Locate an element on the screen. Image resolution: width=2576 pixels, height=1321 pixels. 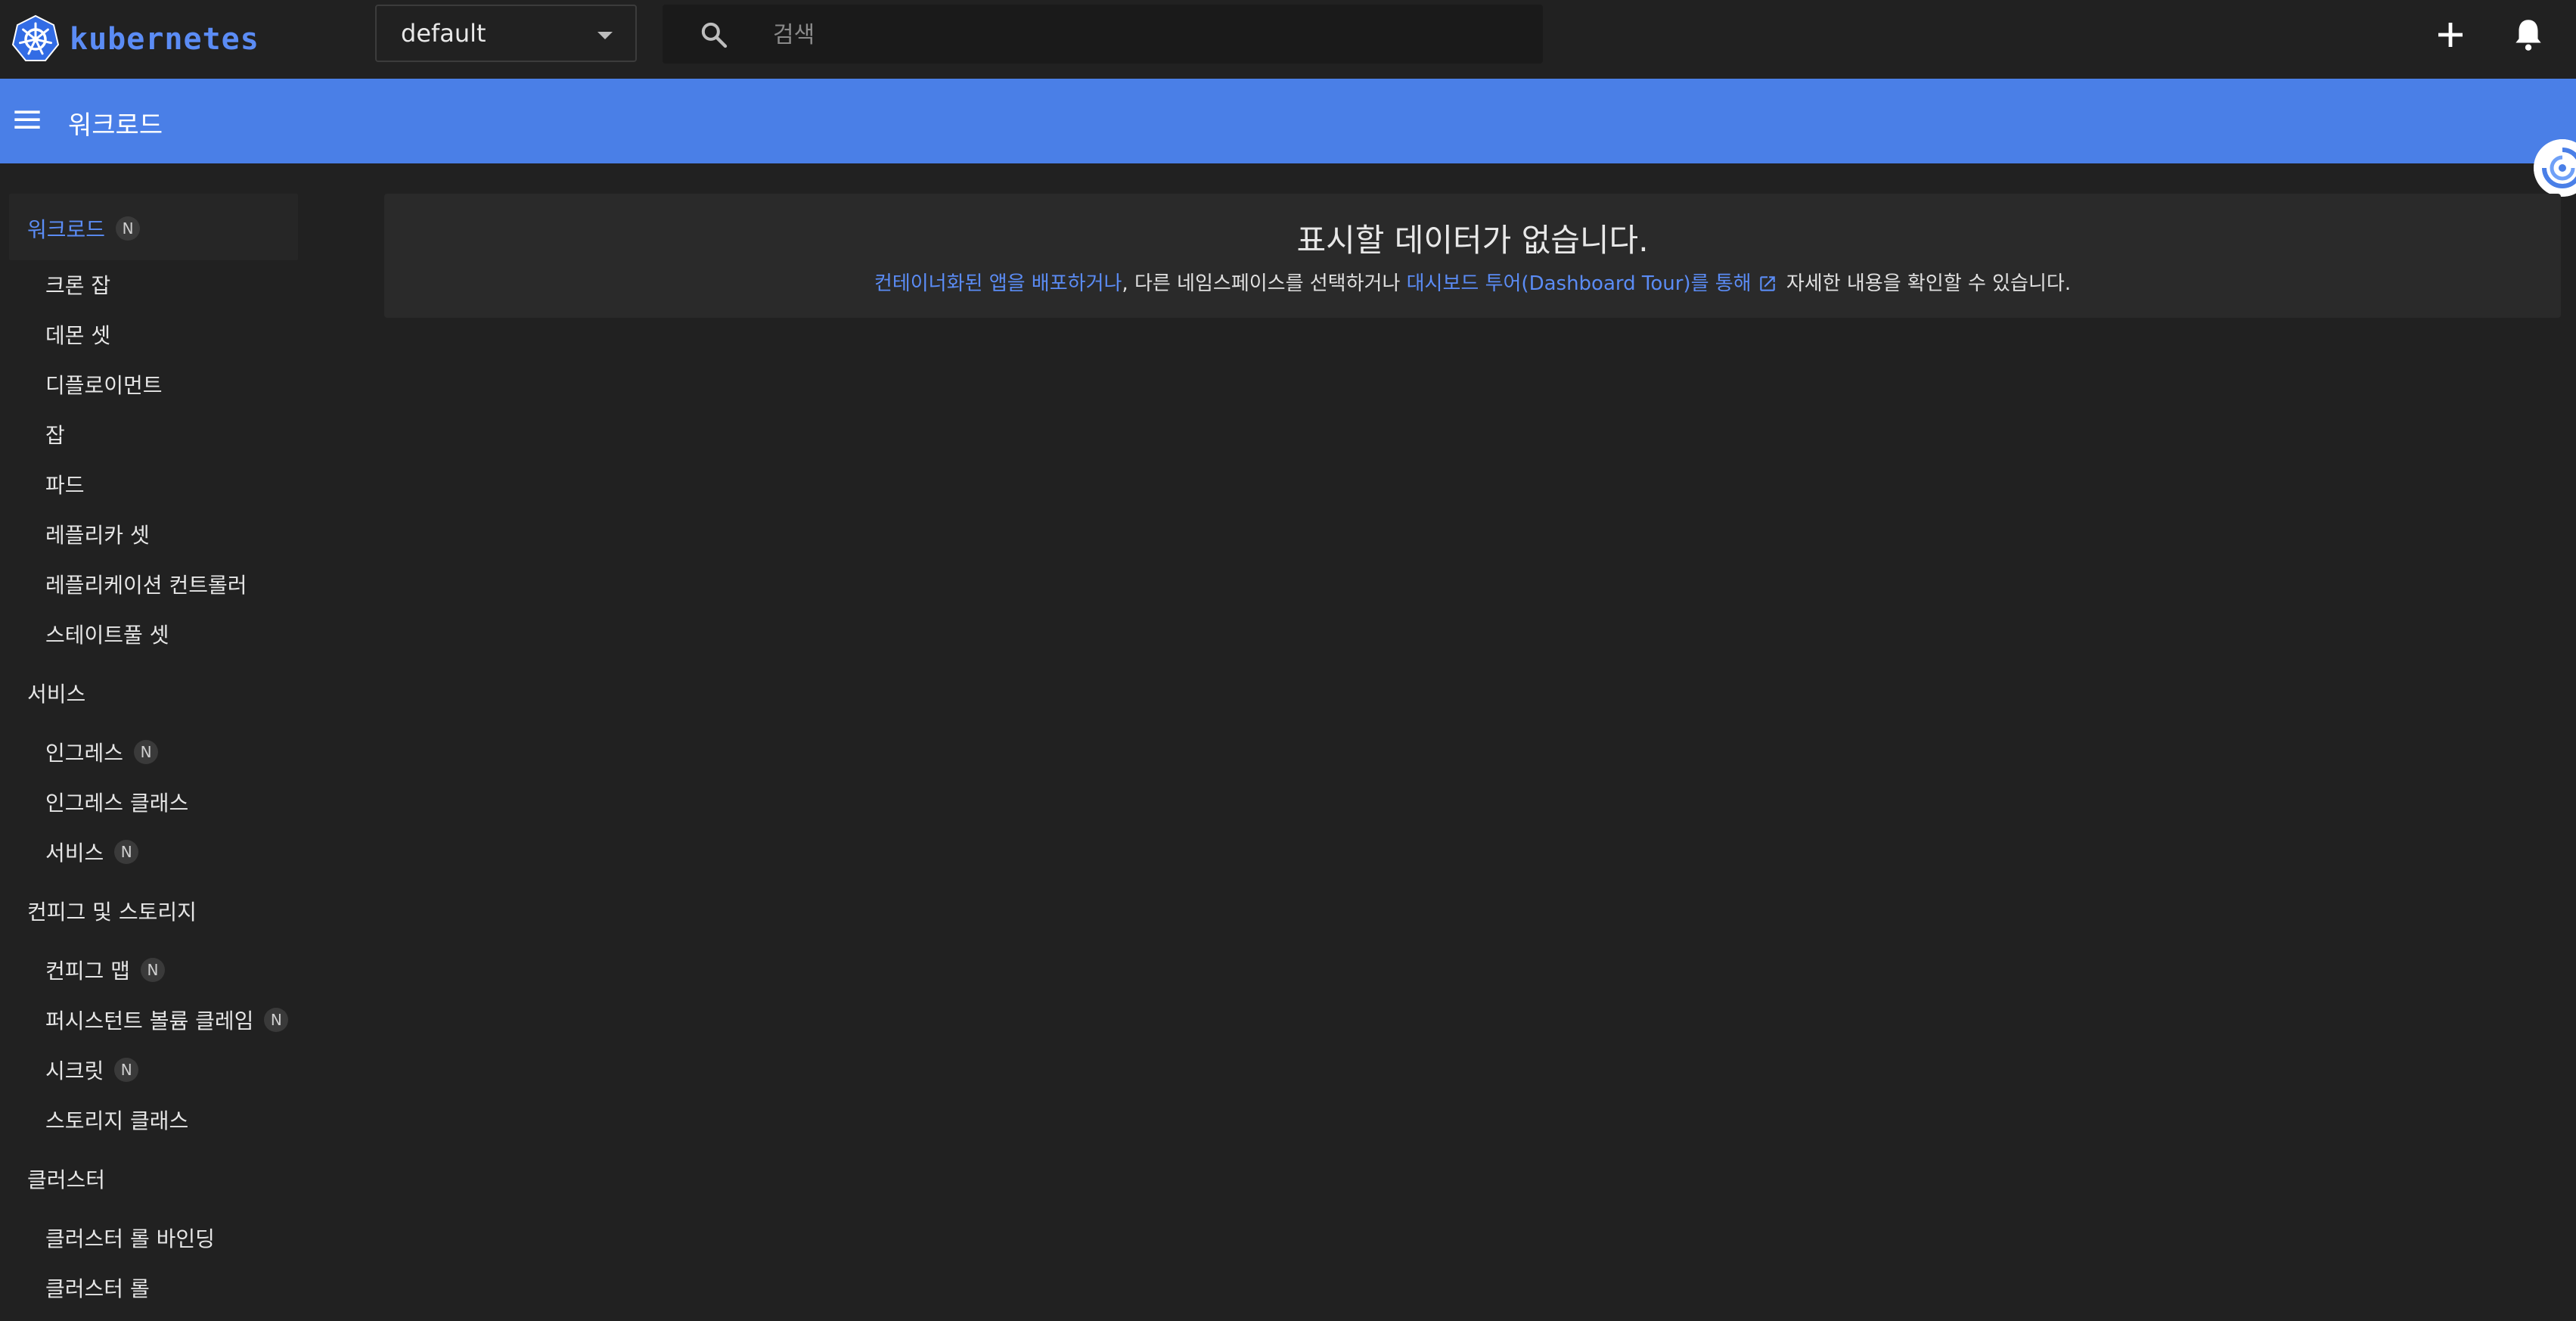
sidebar-item-configmaps: 컨피그 맵 N is located at coordinates (105, 970).